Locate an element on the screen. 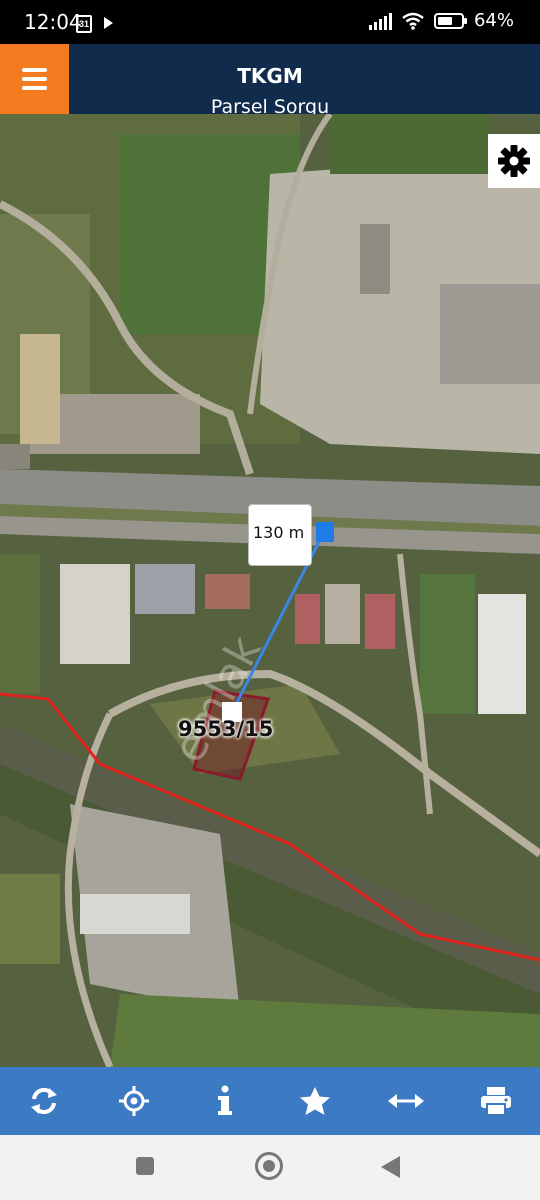  calendar-day: 31 is located at coordinates (83, 24).